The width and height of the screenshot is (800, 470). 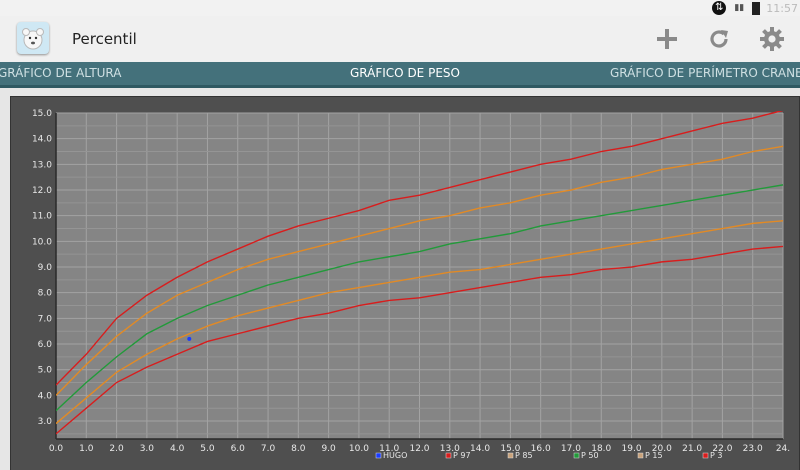 I want to click on y-tick-label: 10.0, so click(x=42, y=242).